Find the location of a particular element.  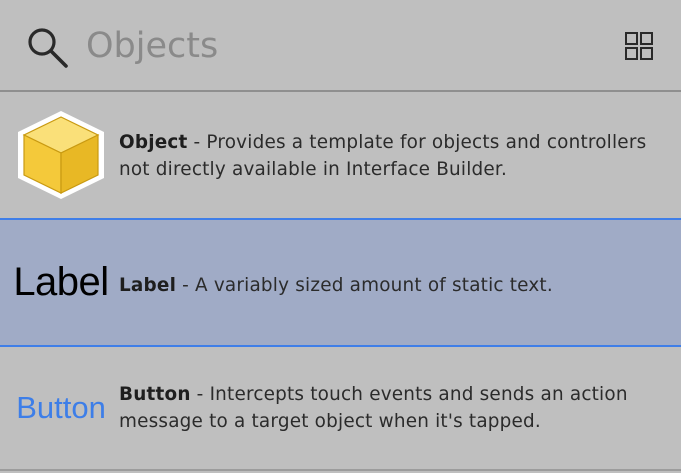

search-input is located at coordinates (336, 46).